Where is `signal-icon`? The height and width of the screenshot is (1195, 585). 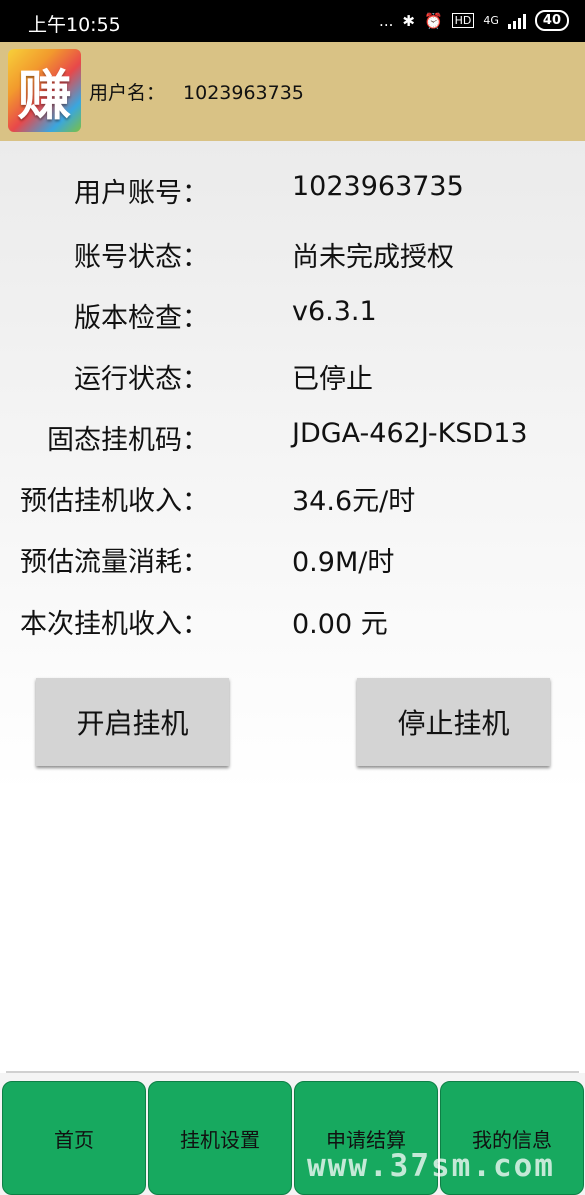
signal-icon is located at coordinates (516, 21).